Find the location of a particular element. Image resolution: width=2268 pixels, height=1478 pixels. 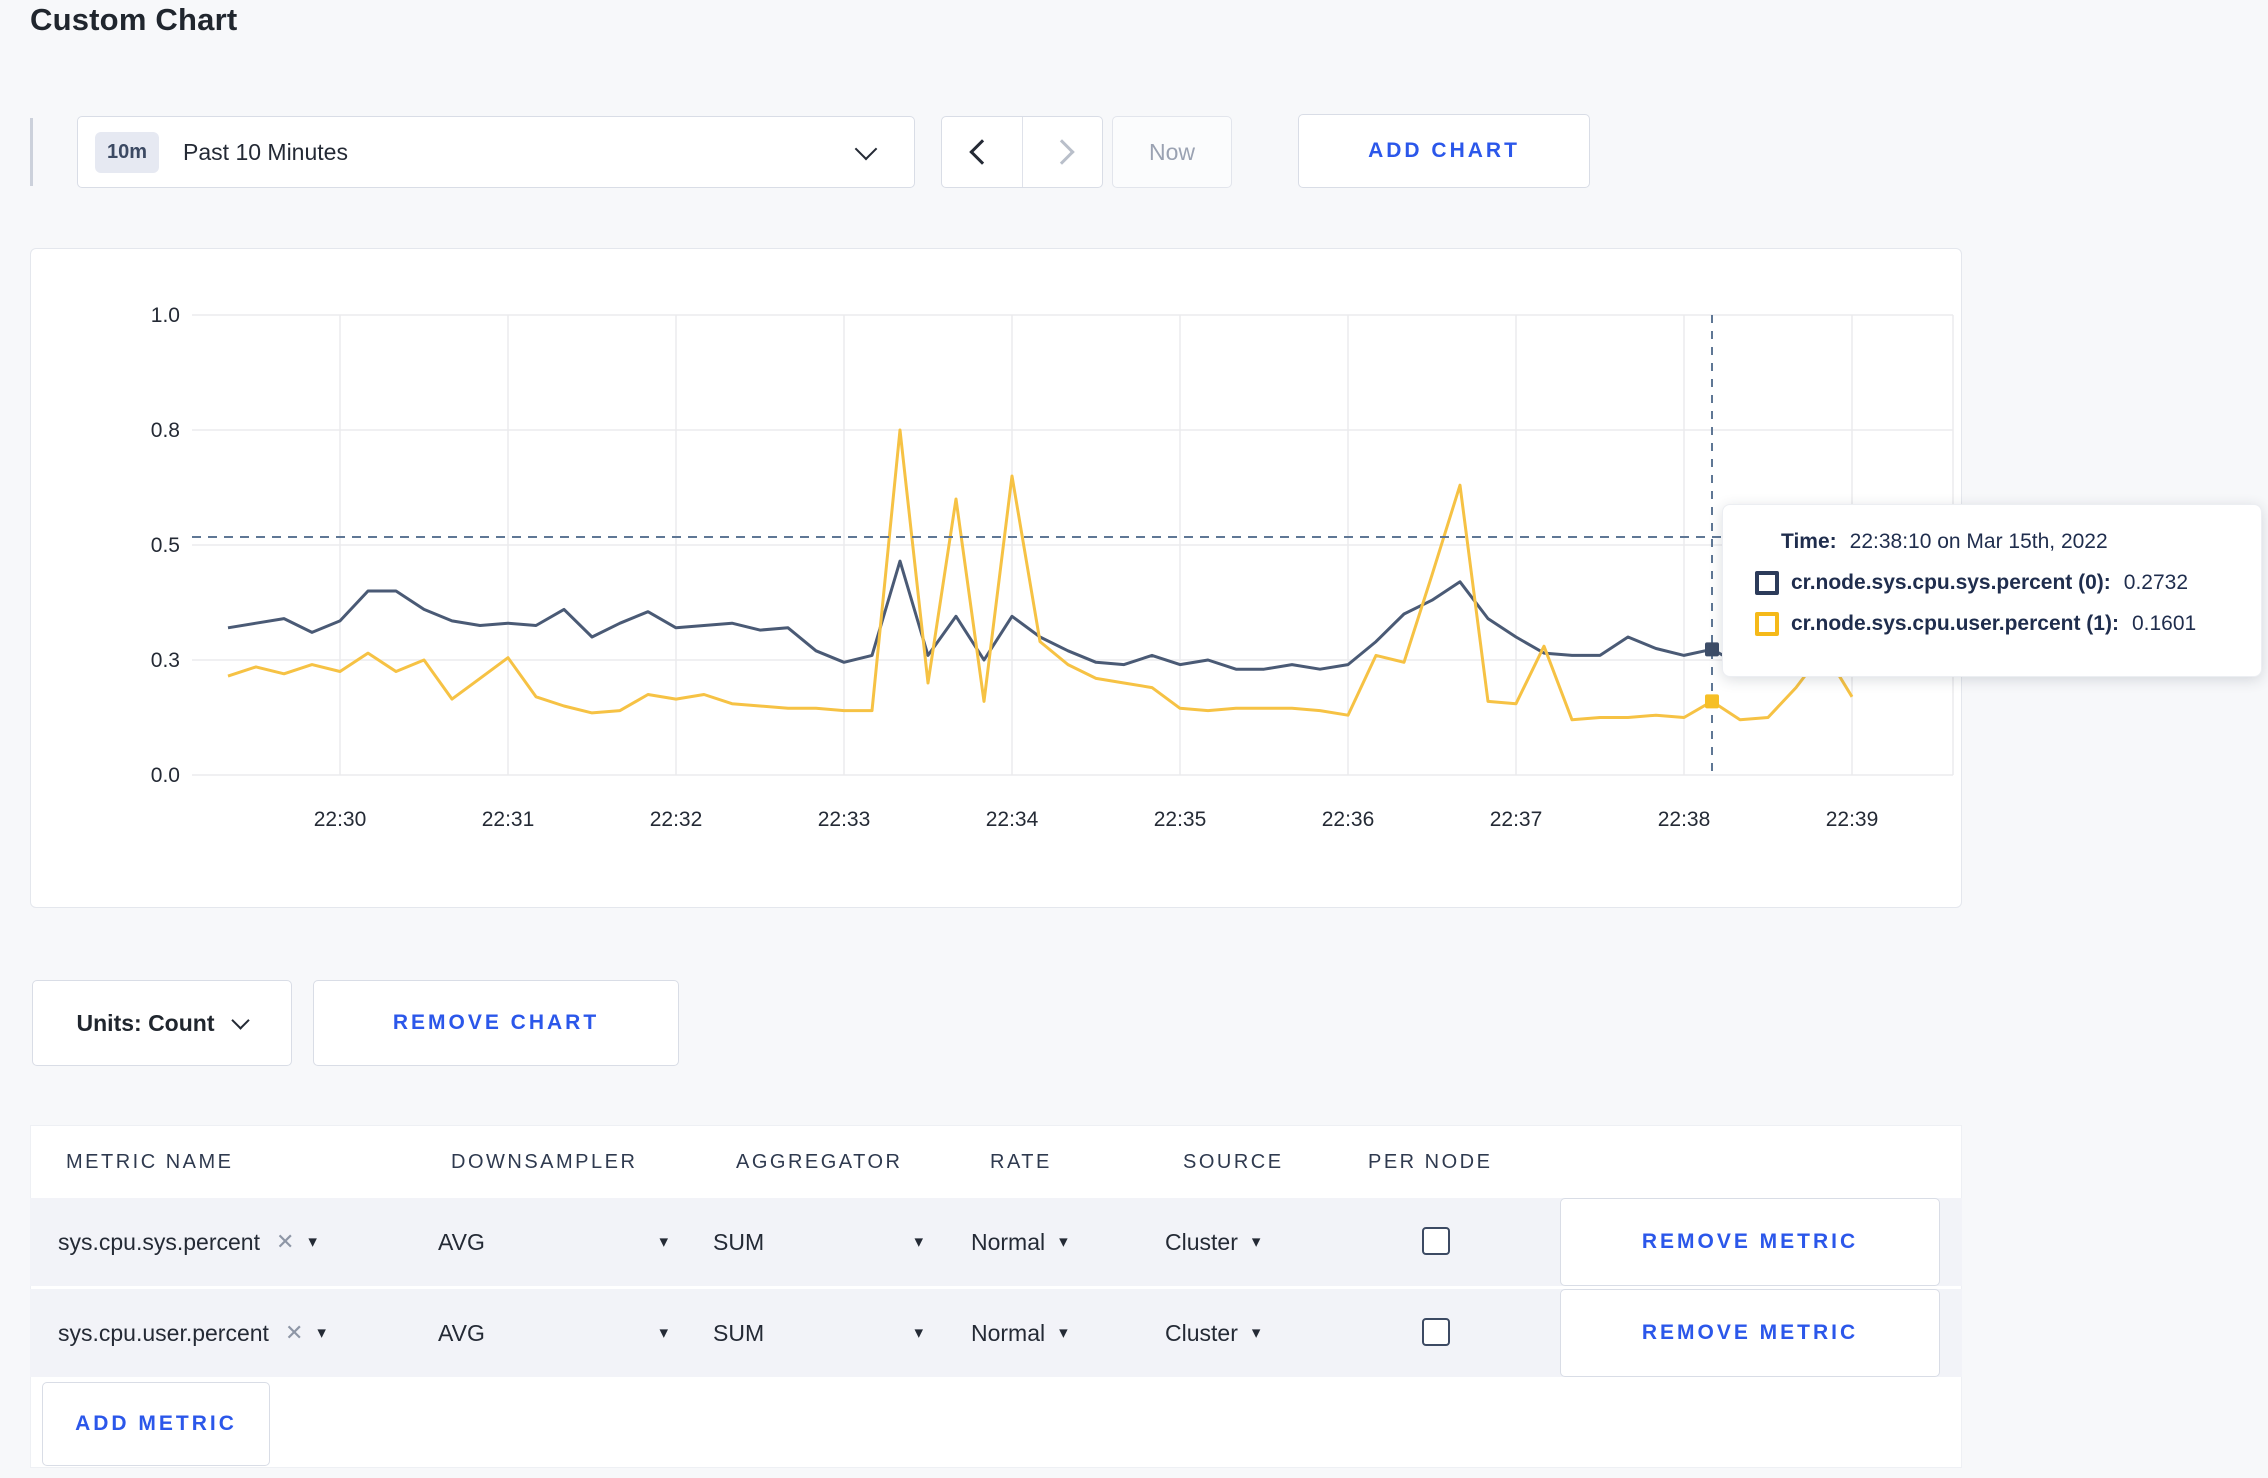

x-axis-tick: 22:37 is located at coordinates (1516, 819).